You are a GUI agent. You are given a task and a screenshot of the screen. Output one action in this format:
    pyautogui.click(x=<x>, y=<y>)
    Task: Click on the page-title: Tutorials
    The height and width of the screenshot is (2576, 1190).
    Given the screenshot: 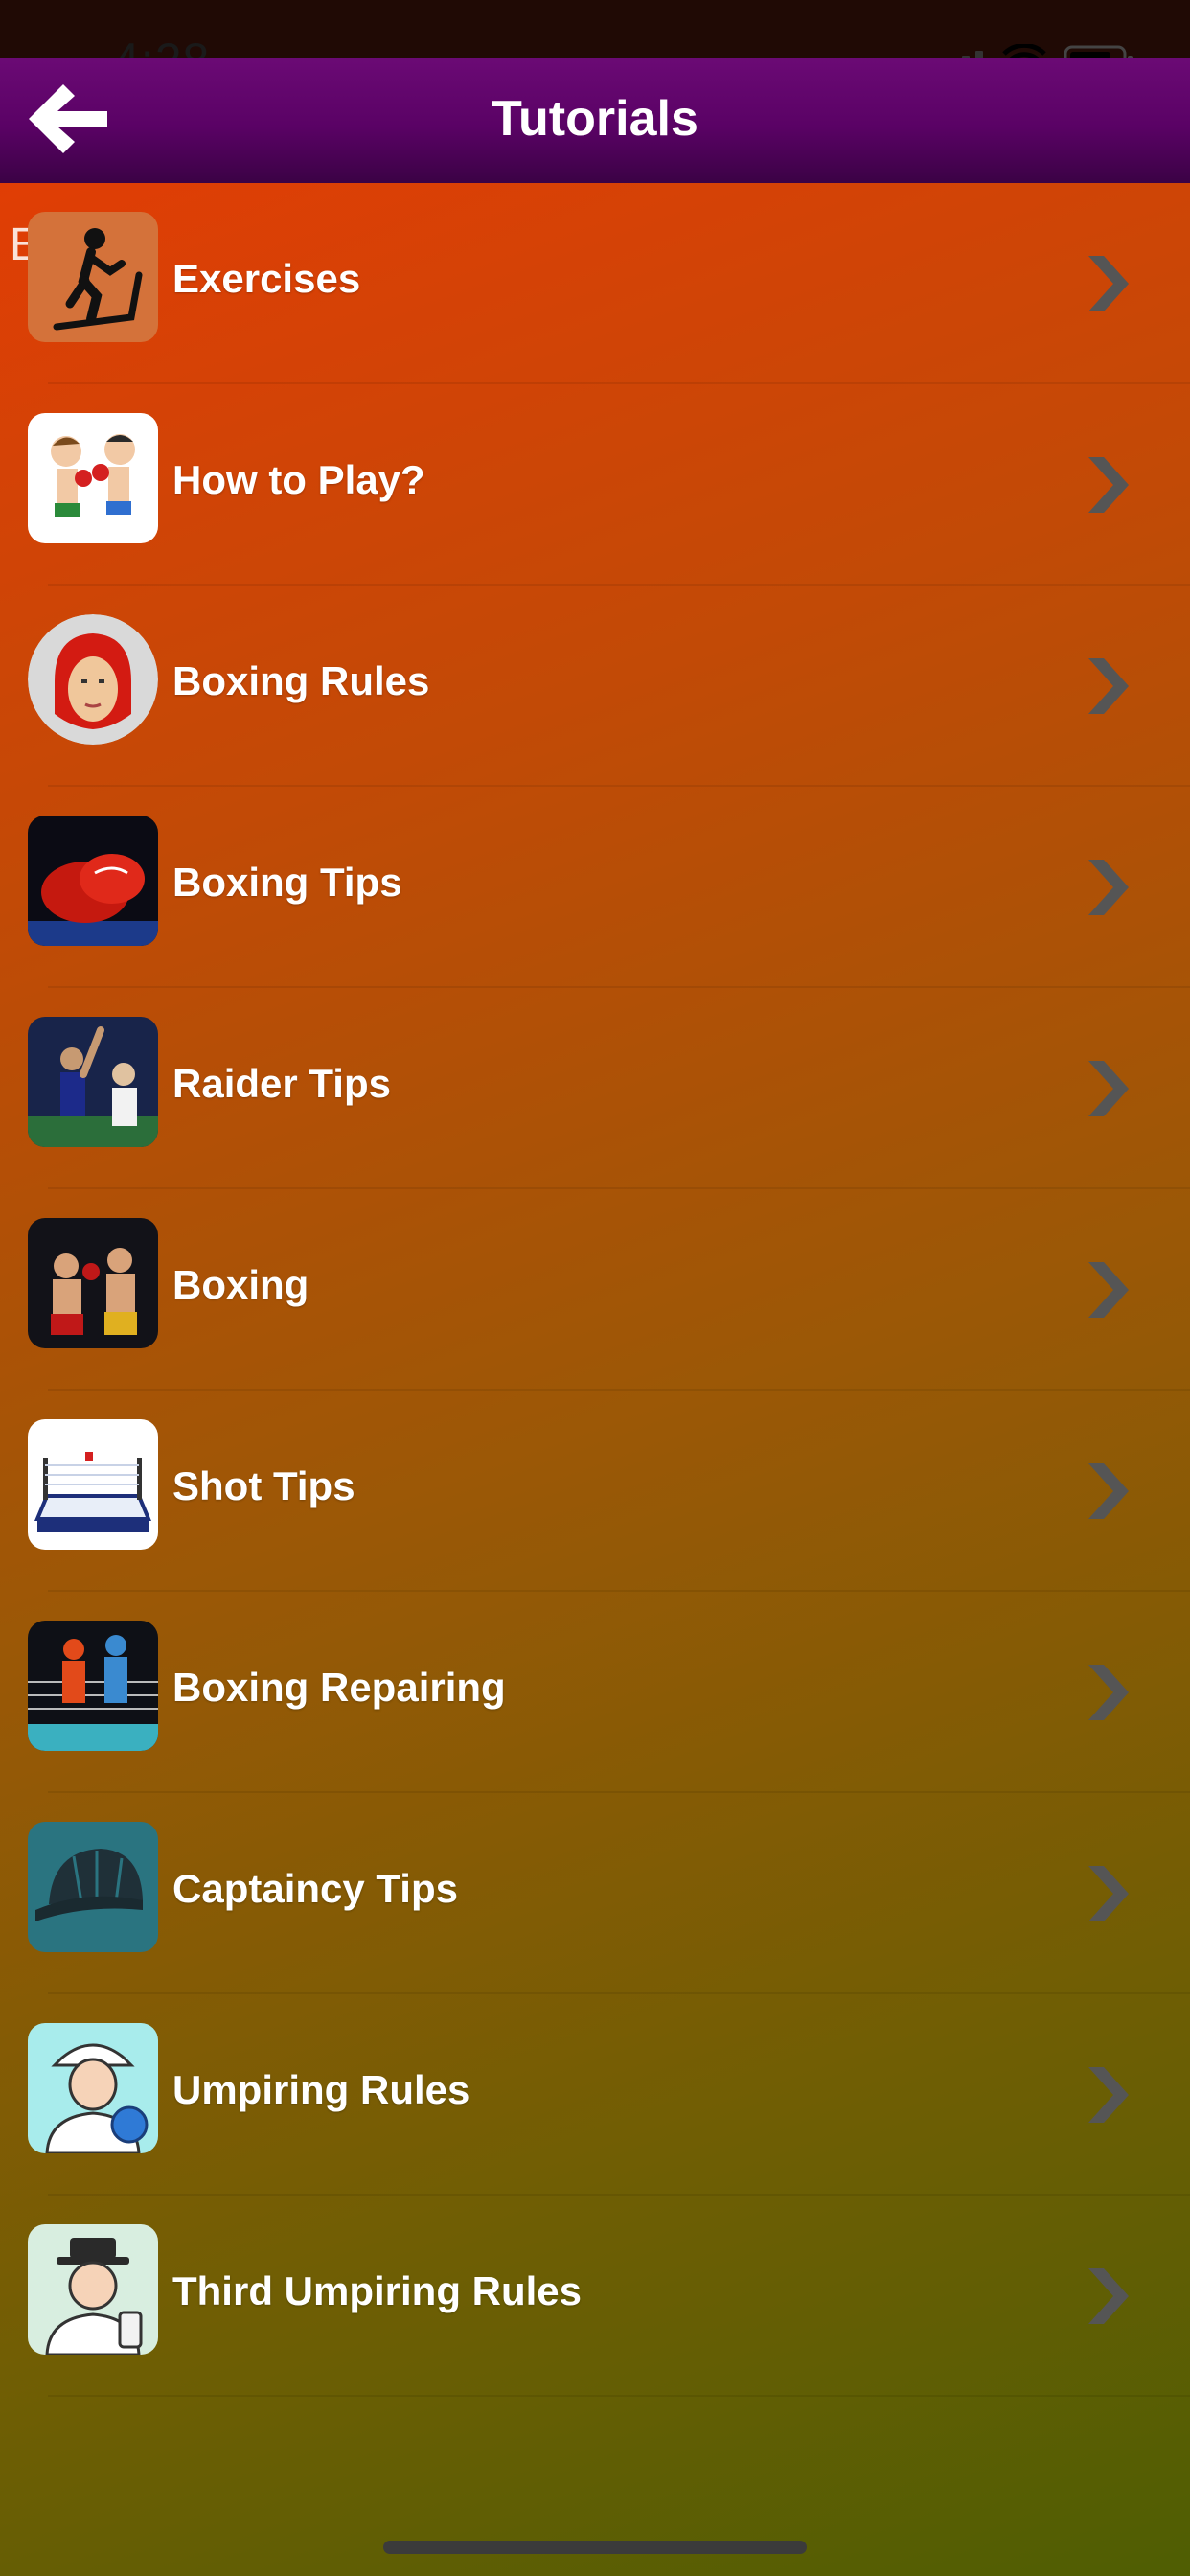 What is the action you would take?
    pyautogui.click(x=595, y=119)
    